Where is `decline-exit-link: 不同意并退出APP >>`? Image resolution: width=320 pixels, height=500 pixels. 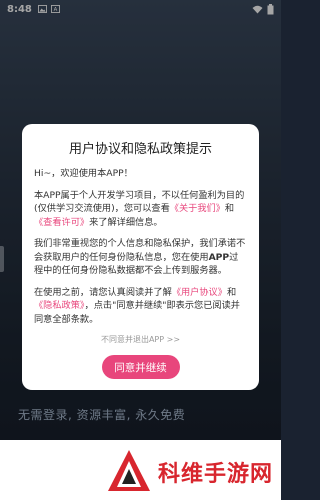 decline-exit-link: 不同意并退出APP >> is located at coordinates (140, 339).